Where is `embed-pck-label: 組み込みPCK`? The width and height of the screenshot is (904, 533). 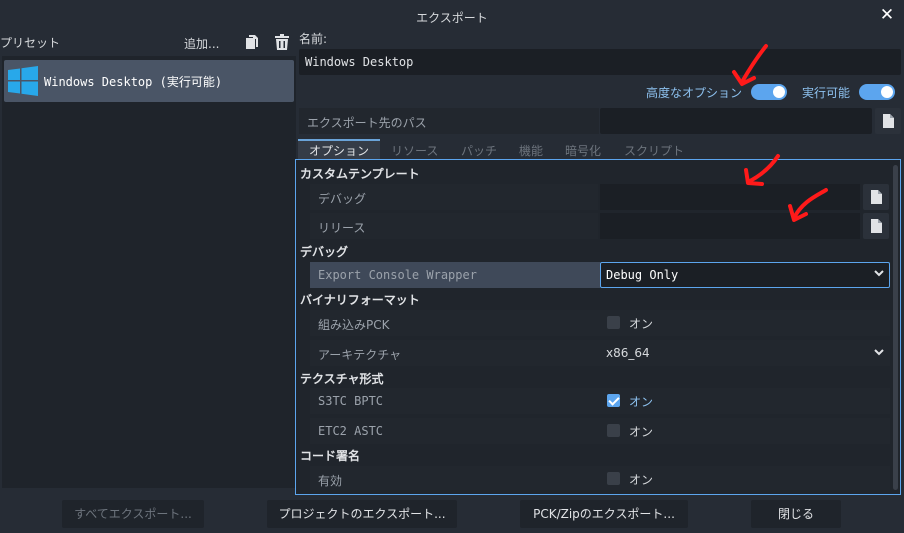 embed-pck-label: 組み込みPCK is located at coordinates (354, 325).